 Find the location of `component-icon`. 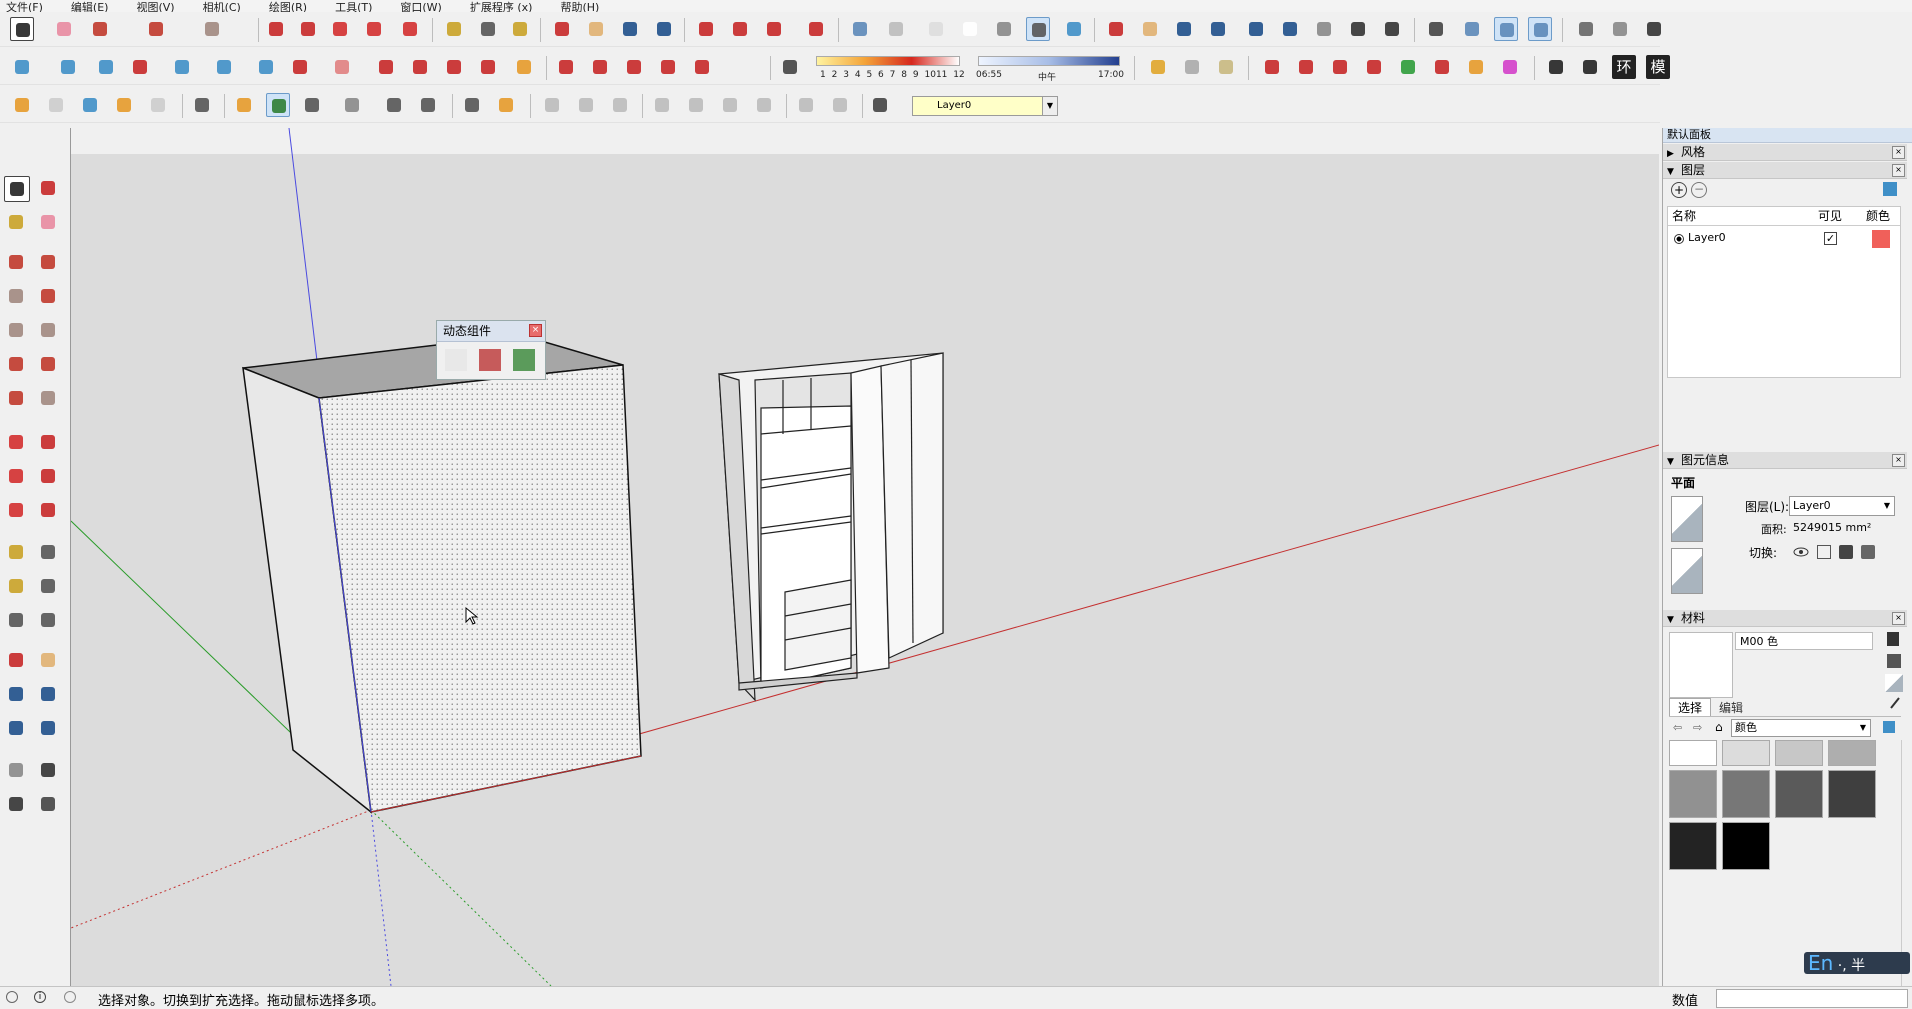

component-icon is located at coordinates (22, 67).